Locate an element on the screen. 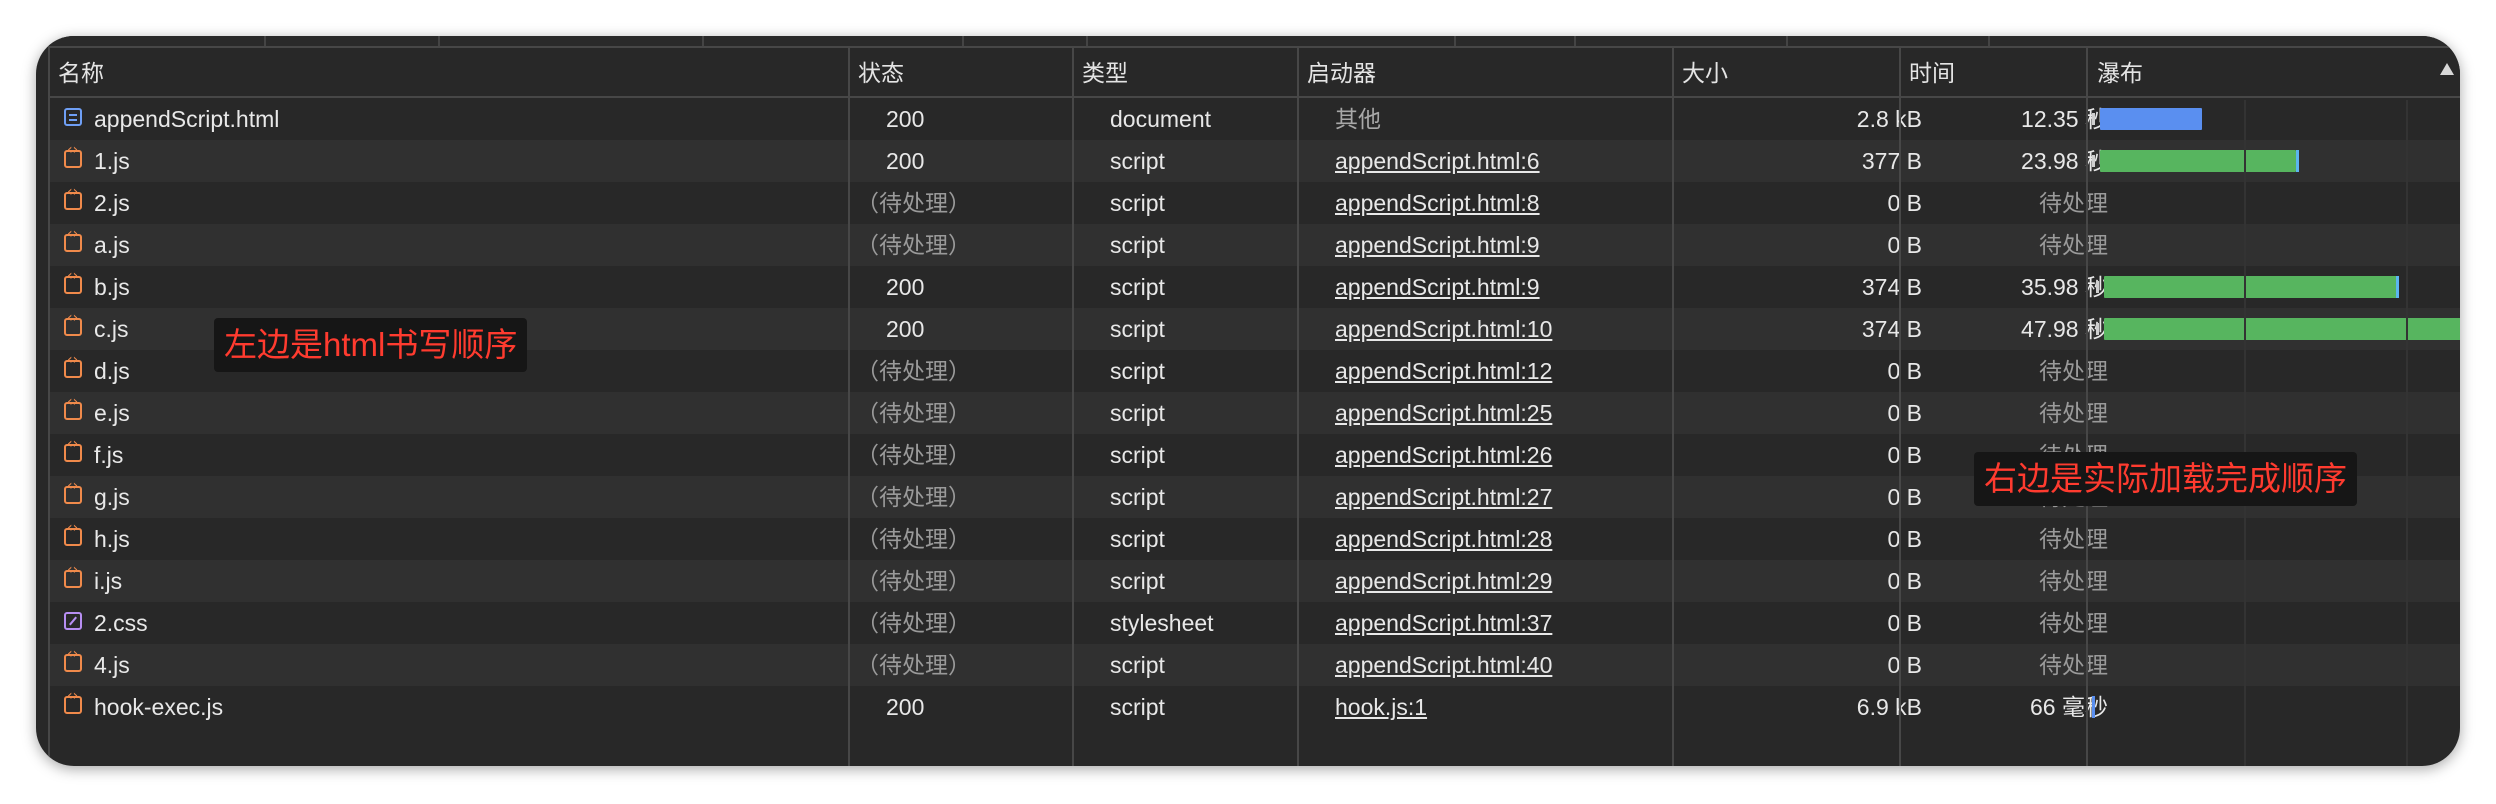 The height and width of the screenshot is (804, 2496). table-header: 名称 状态 类型 启动器 大小 时间 瀑布 is located at coordinates (1254, 72).